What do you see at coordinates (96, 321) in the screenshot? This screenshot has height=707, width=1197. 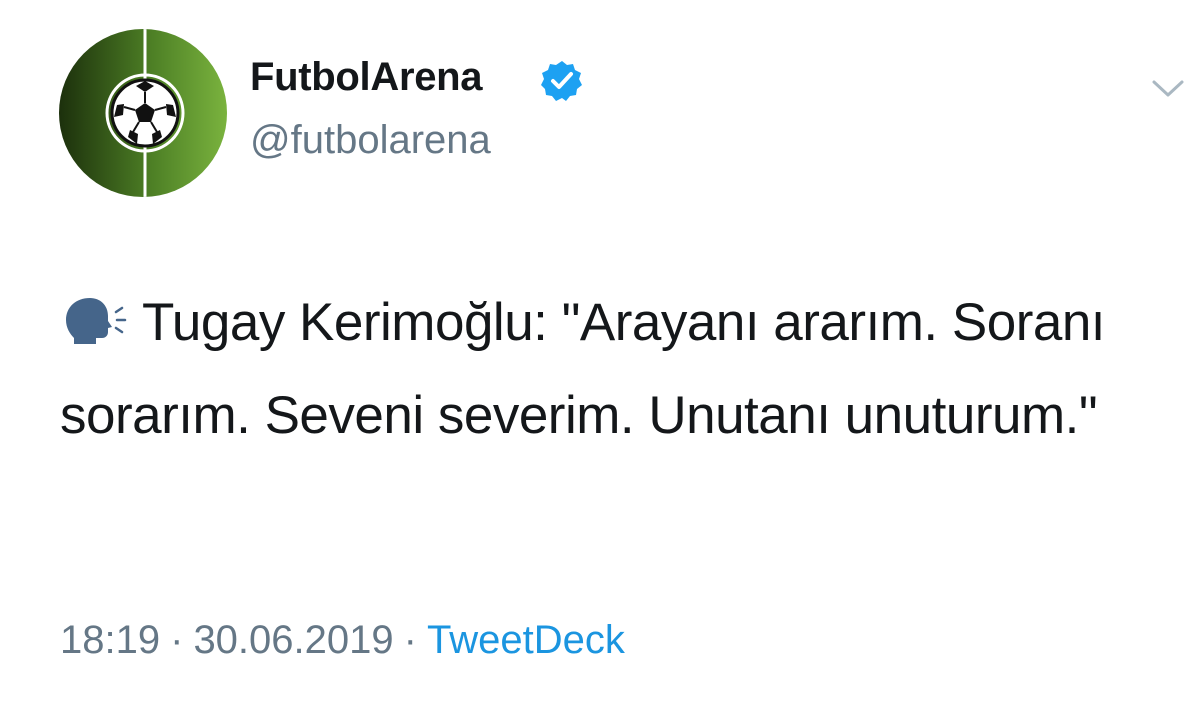 I see `speaking-head-icon` at bounding box center [96, 321].